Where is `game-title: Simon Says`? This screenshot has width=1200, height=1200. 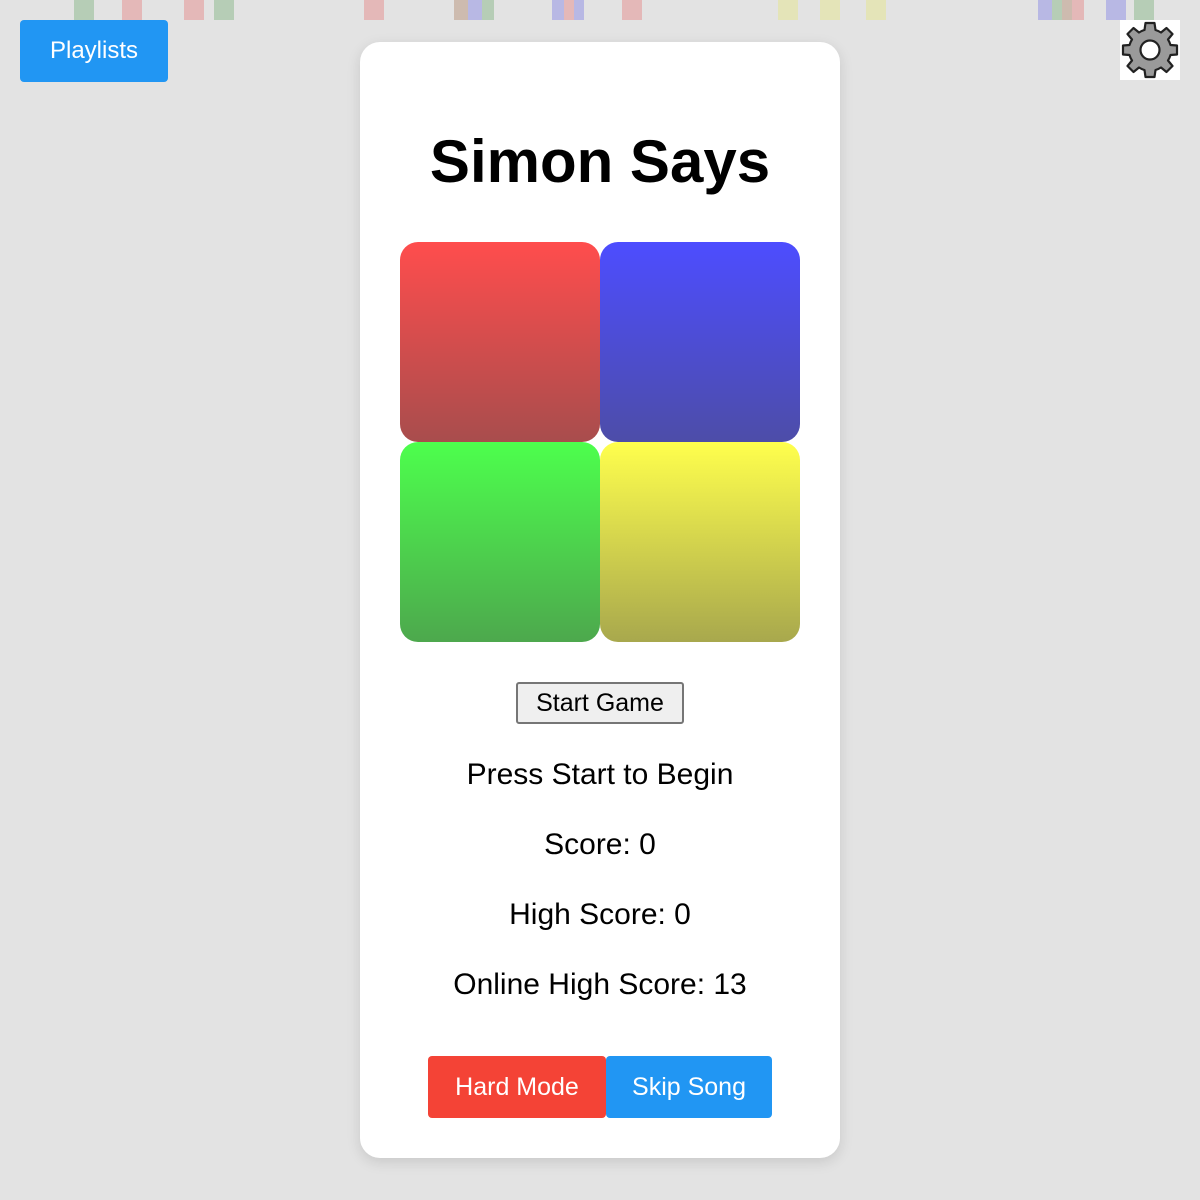 game-title: Simon Says is located at coordinates (600, 161).